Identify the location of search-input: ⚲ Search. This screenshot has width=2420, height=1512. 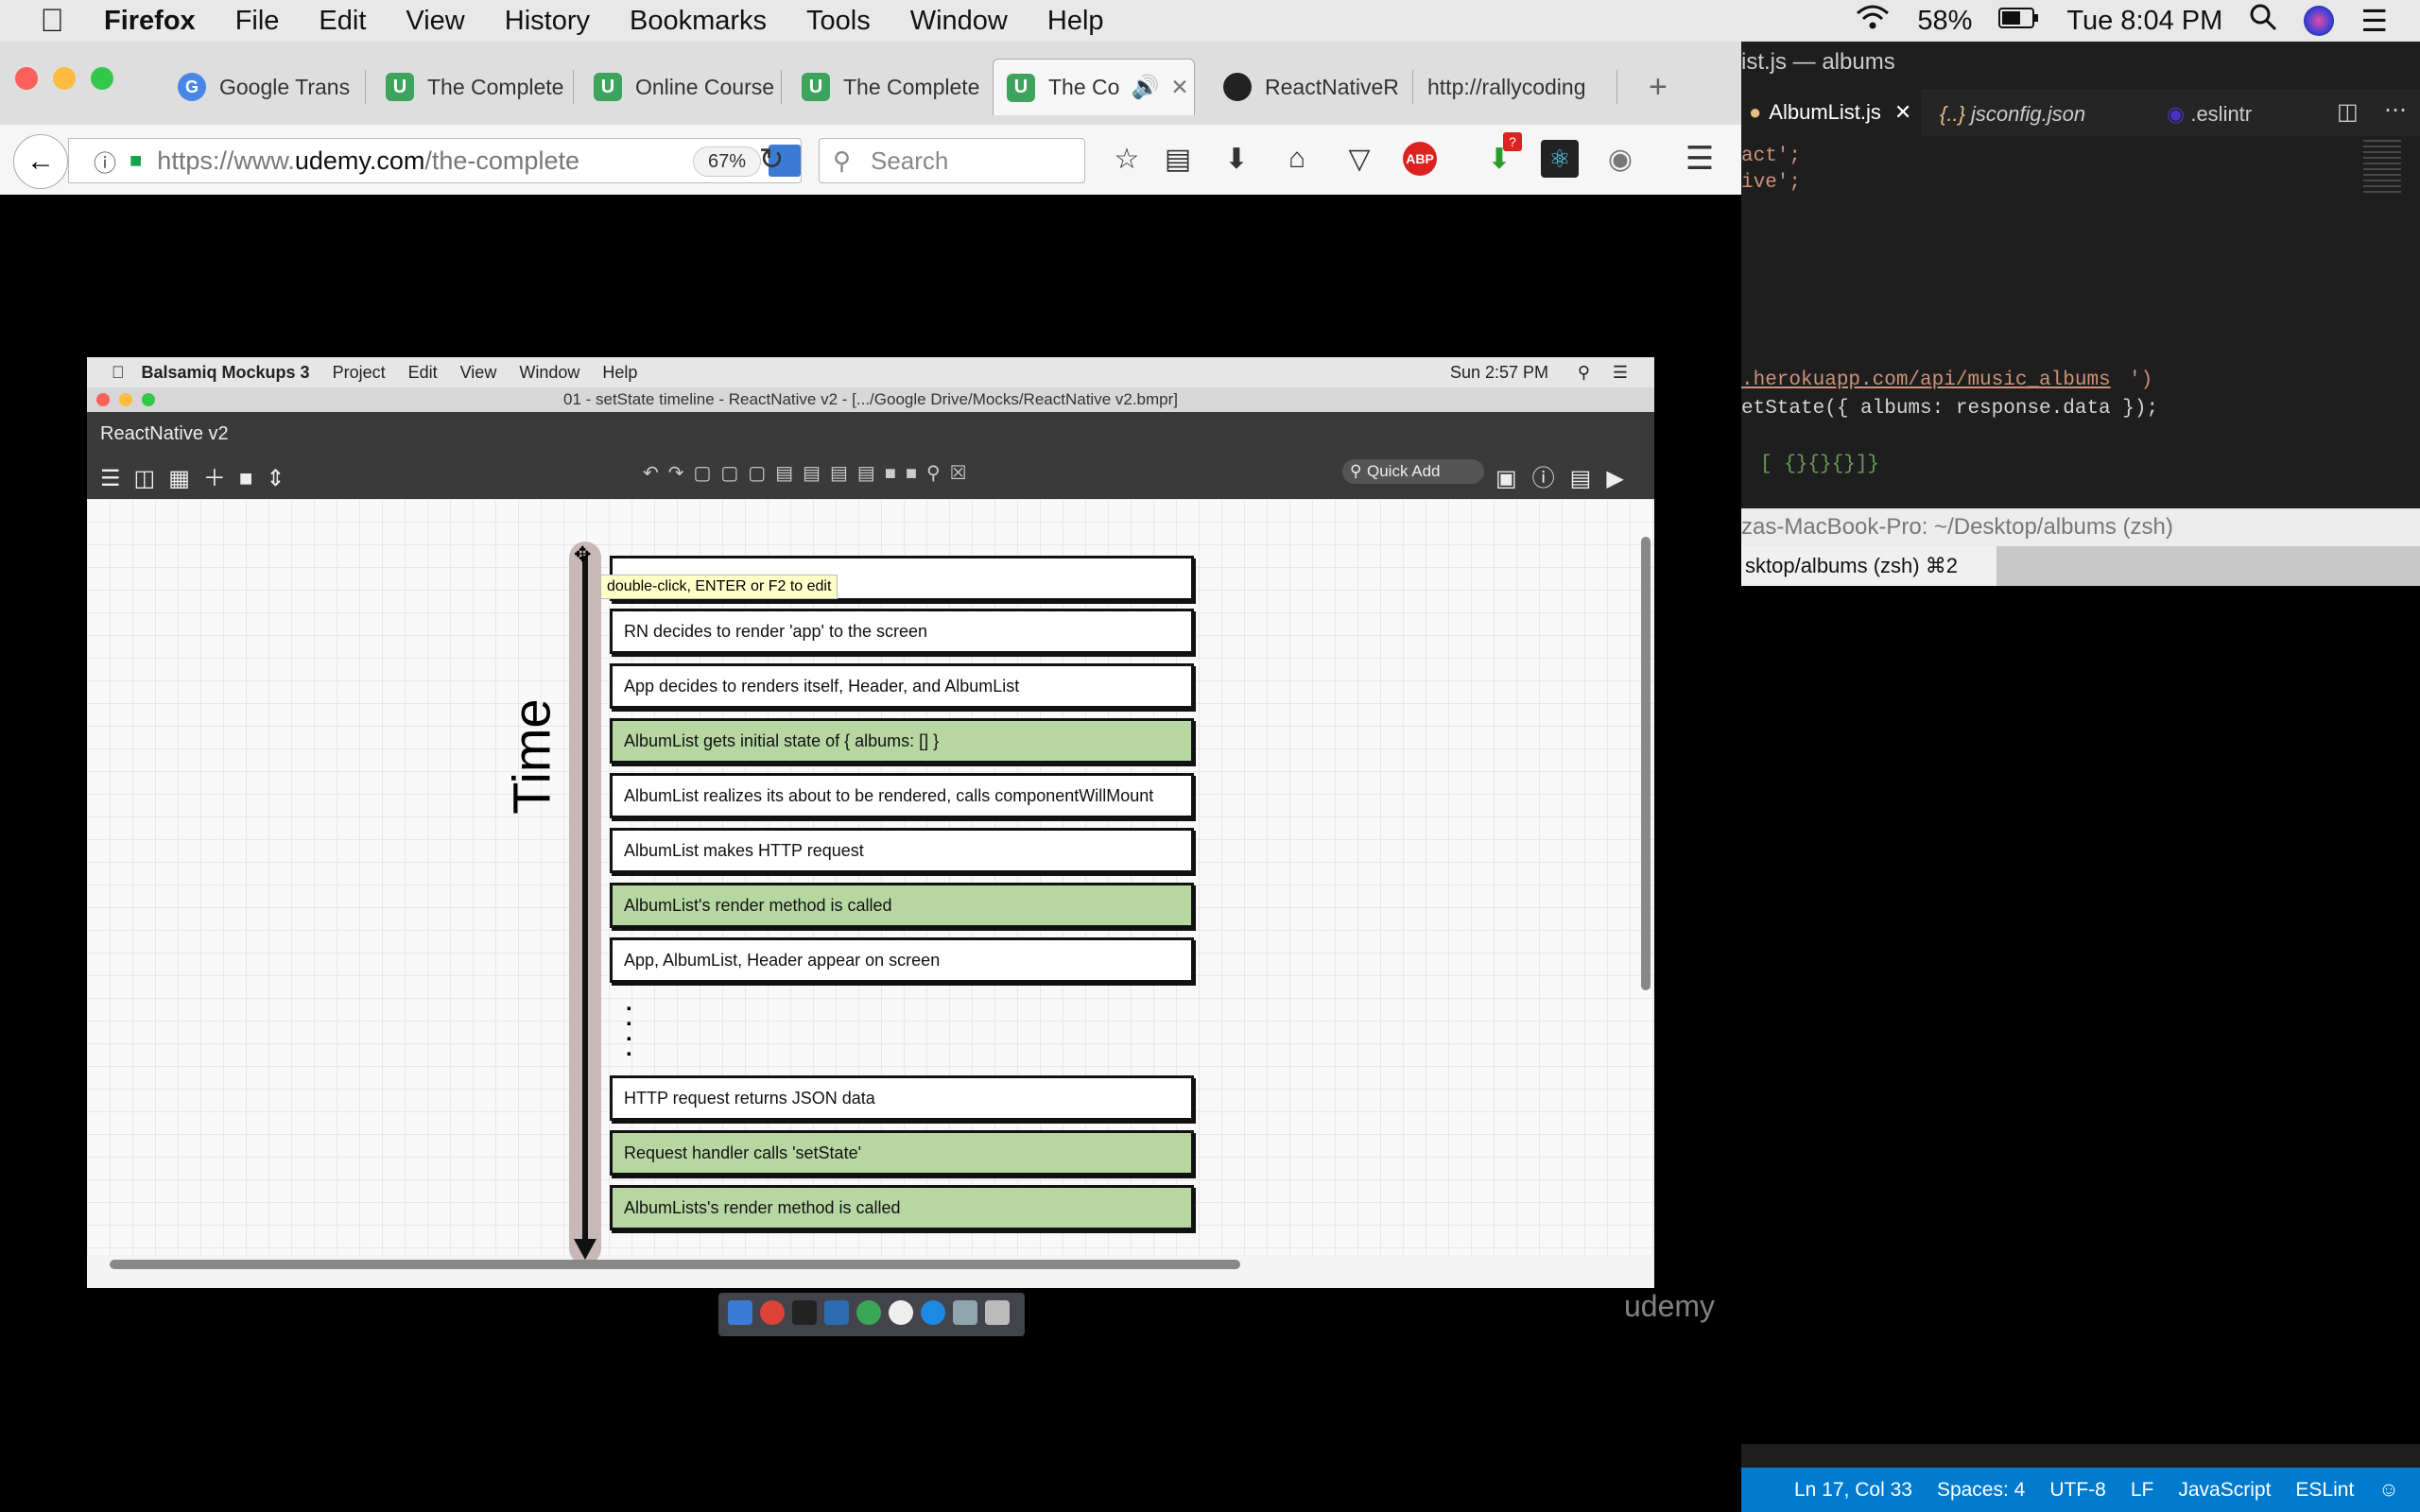
(952, 160).